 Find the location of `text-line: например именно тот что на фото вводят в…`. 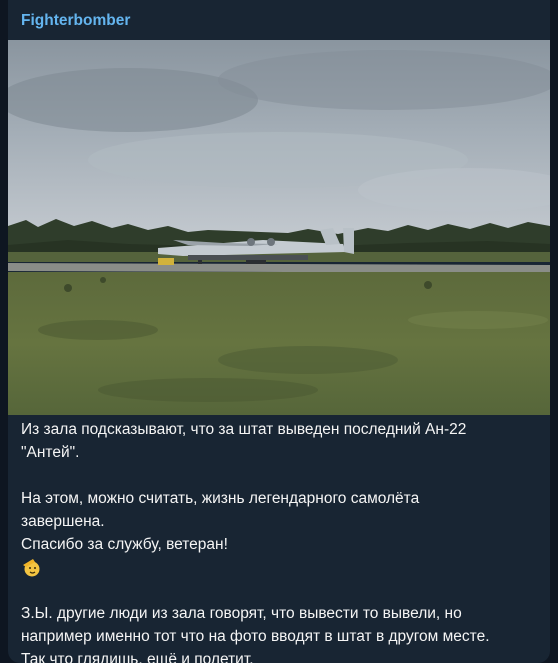

text-line: например именно тот что на фото вводят в… is located at coordinates (255, 636).